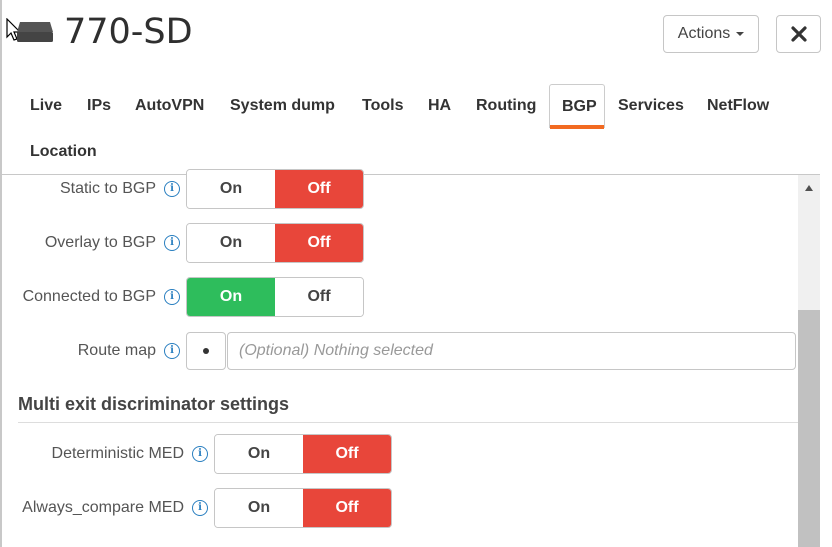 The width and height of the screenshot is (832, 547). I want to click on static-to-bgp-toggle: On Off, so click(275, 189).